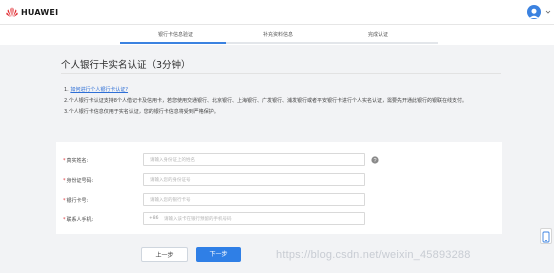 The width and height of the screenshot is (554, 273). Describe the element at coordinates (254, 218) in the screenshot. I see `phone-input: +86 请输入该卡在银行预留的手机号码` at that location.